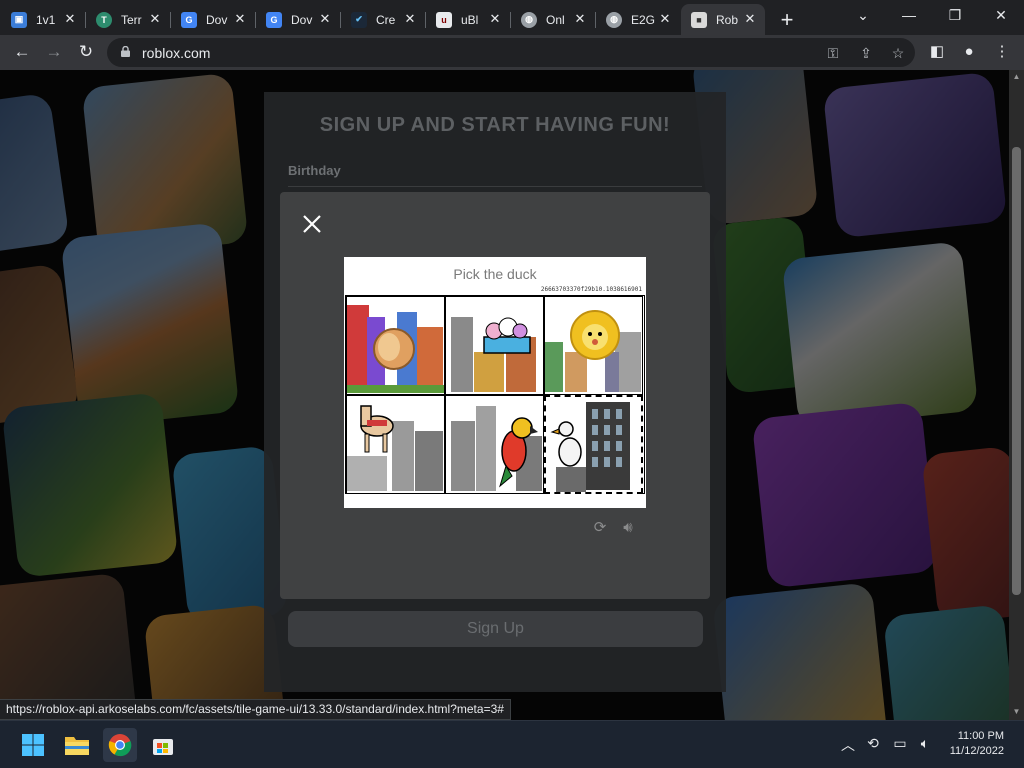 This screenshot has height=768, width=1024. I want to click on roblox-favicon-icon: ■, so click(699, 19).